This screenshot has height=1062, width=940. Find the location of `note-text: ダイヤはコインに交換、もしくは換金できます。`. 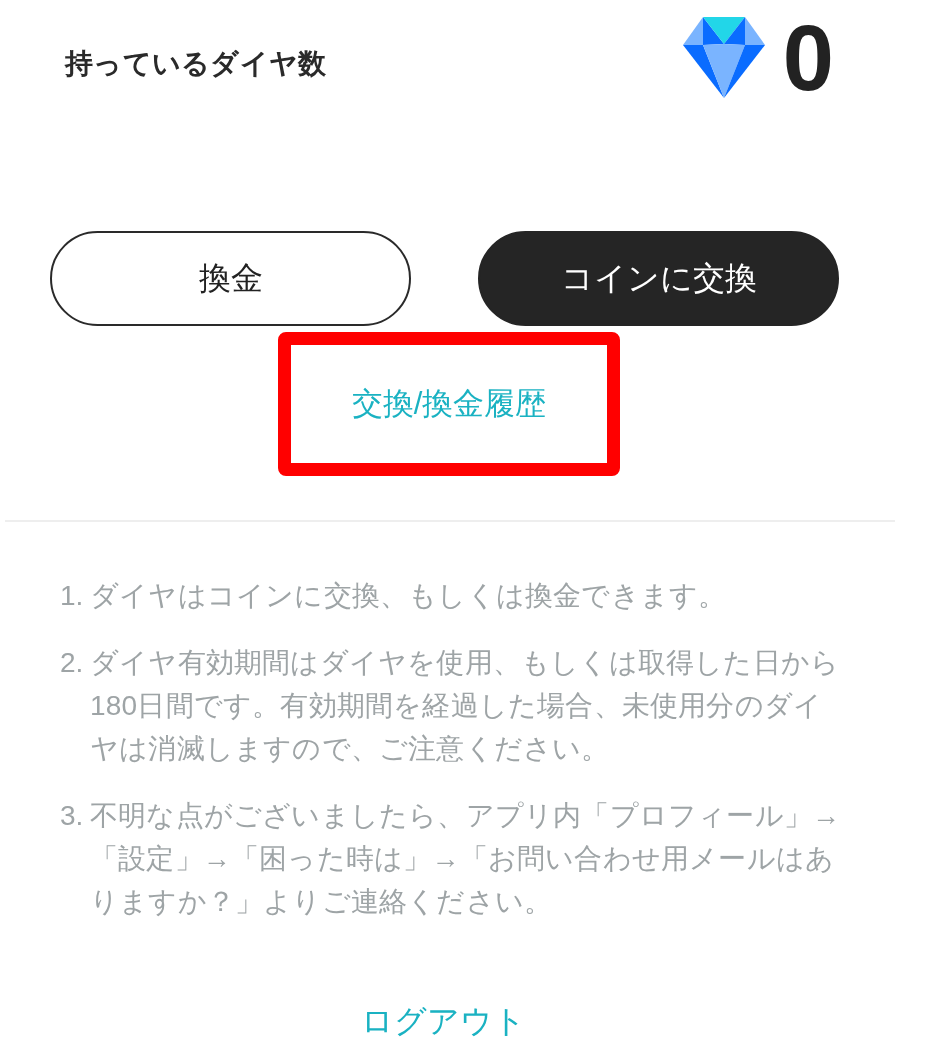

note-text: ダイヤはコインに交換、もしくは換金できます。 is located at coordinates (409, 596).